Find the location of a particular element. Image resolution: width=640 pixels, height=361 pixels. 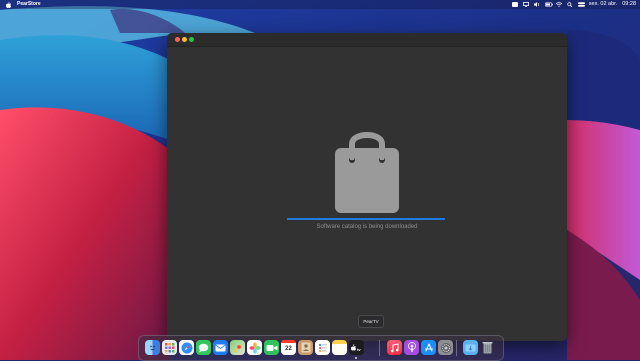

search-icon is located at coordinates (570, 5).